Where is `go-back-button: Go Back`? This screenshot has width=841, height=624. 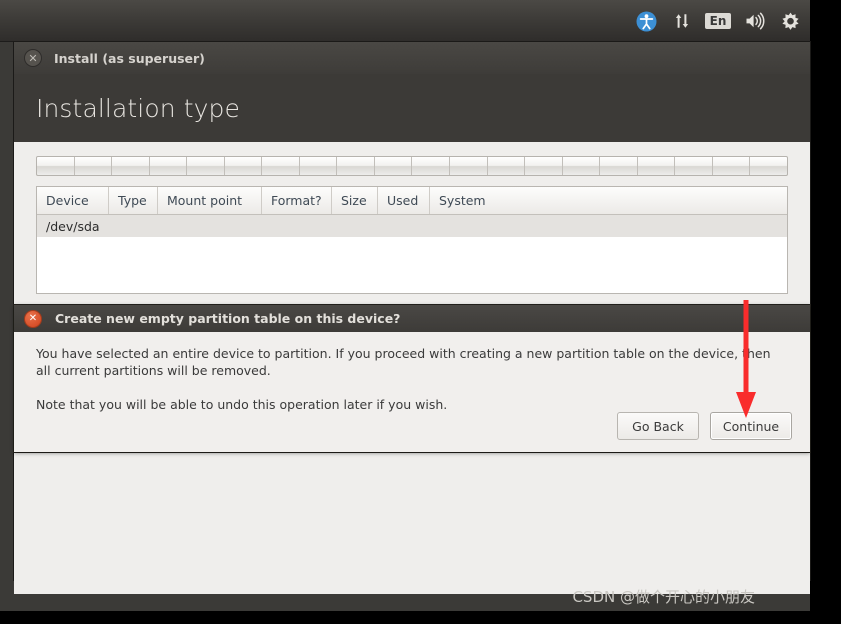
go-back-button: Go Back is located at coordinates (658, 426).